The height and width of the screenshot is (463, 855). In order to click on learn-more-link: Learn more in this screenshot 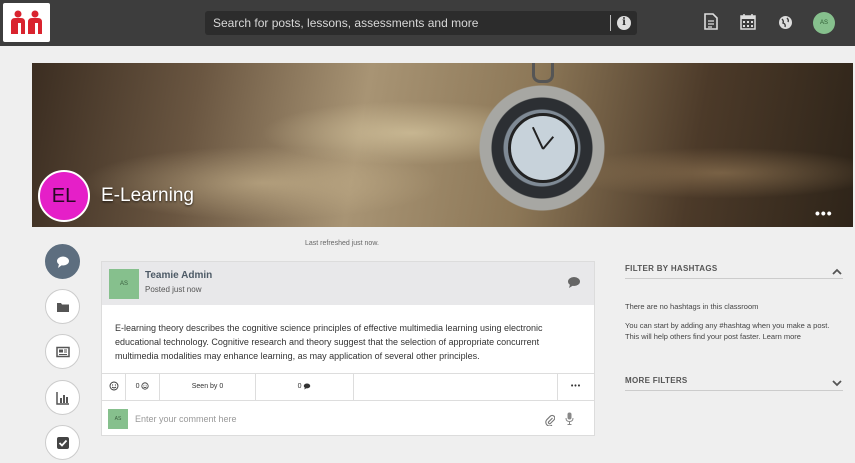, I will do `click(782, 336)`.